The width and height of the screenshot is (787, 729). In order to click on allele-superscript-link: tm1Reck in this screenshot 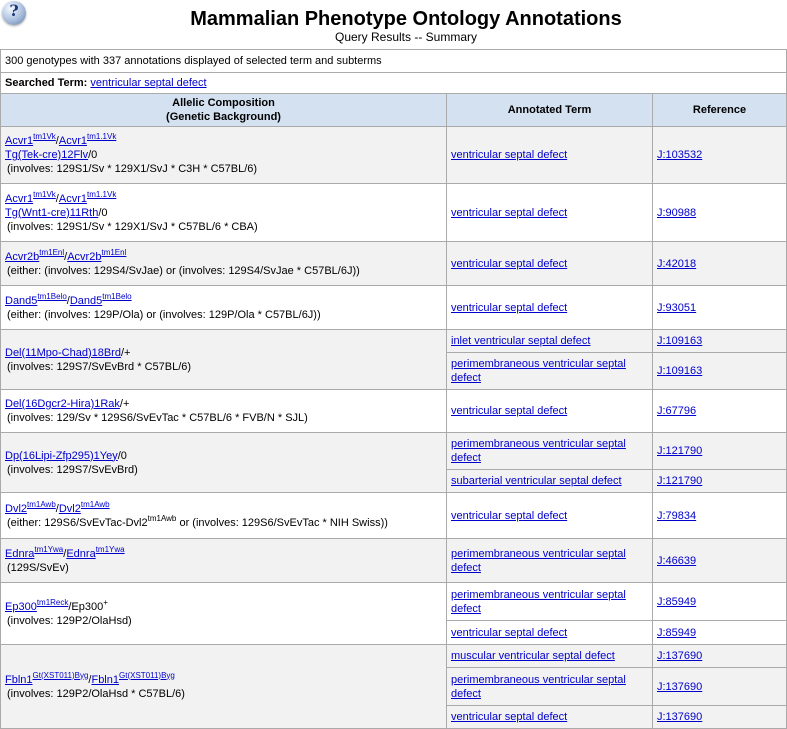, I will do `click(53, 602)`.